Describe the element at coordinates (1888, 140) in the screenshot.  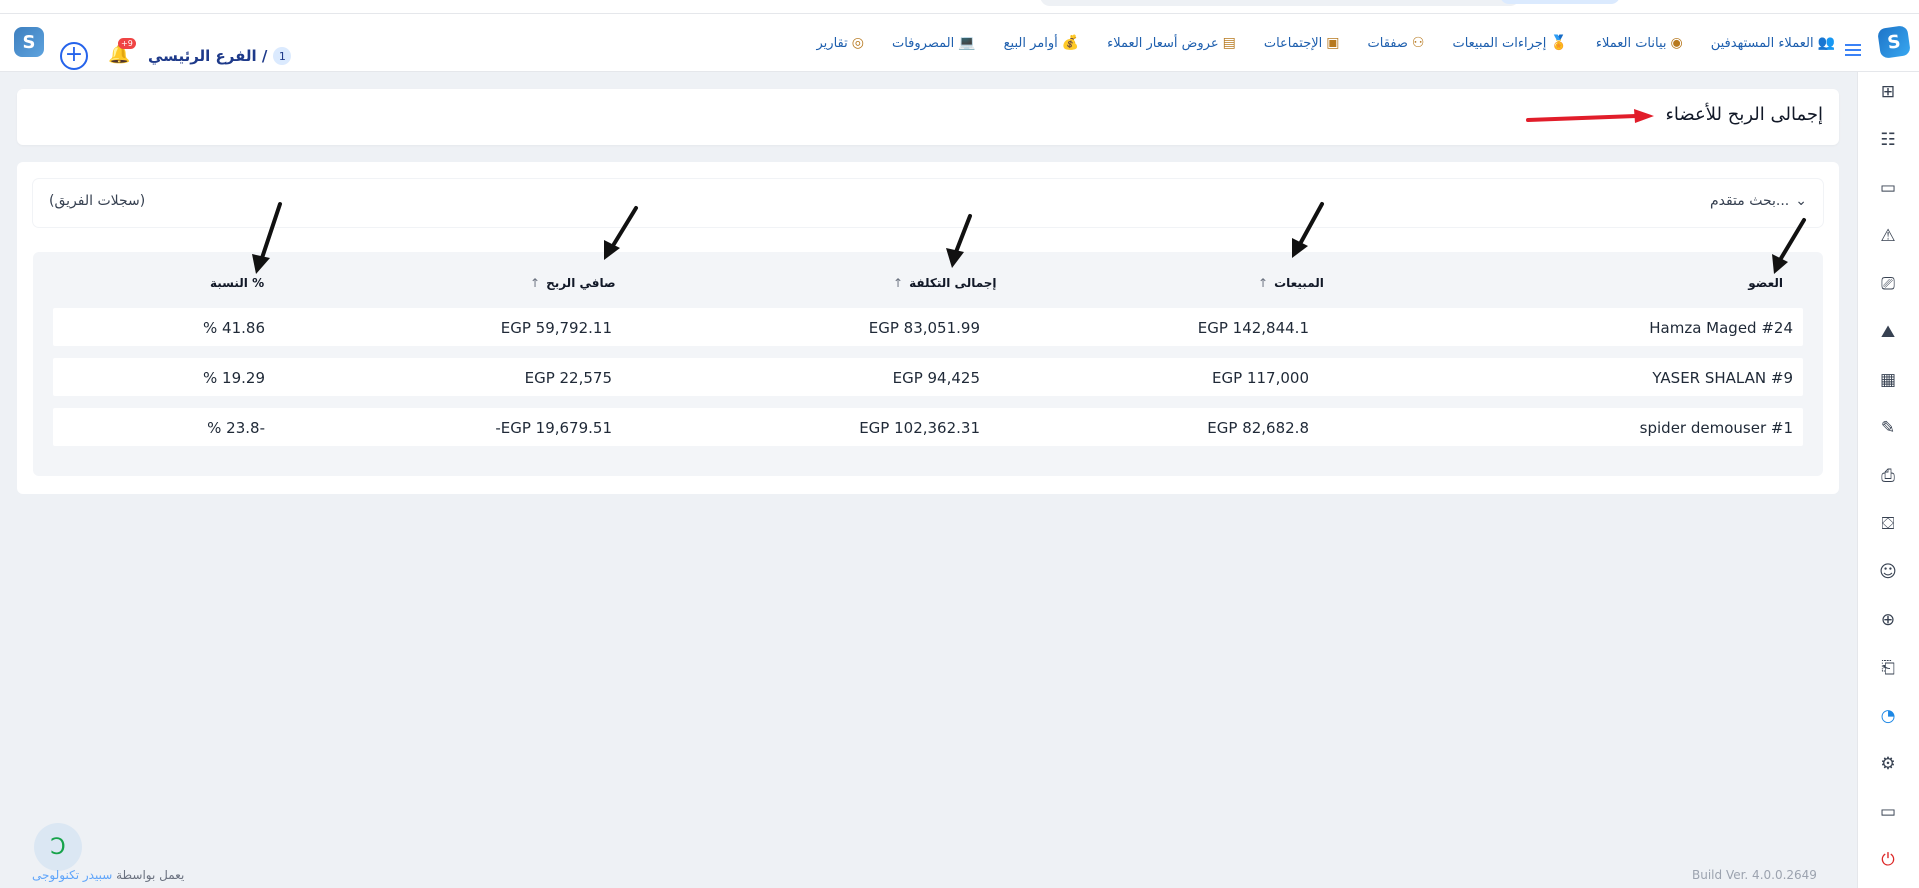
I see `team-icon: ☷` at that location.